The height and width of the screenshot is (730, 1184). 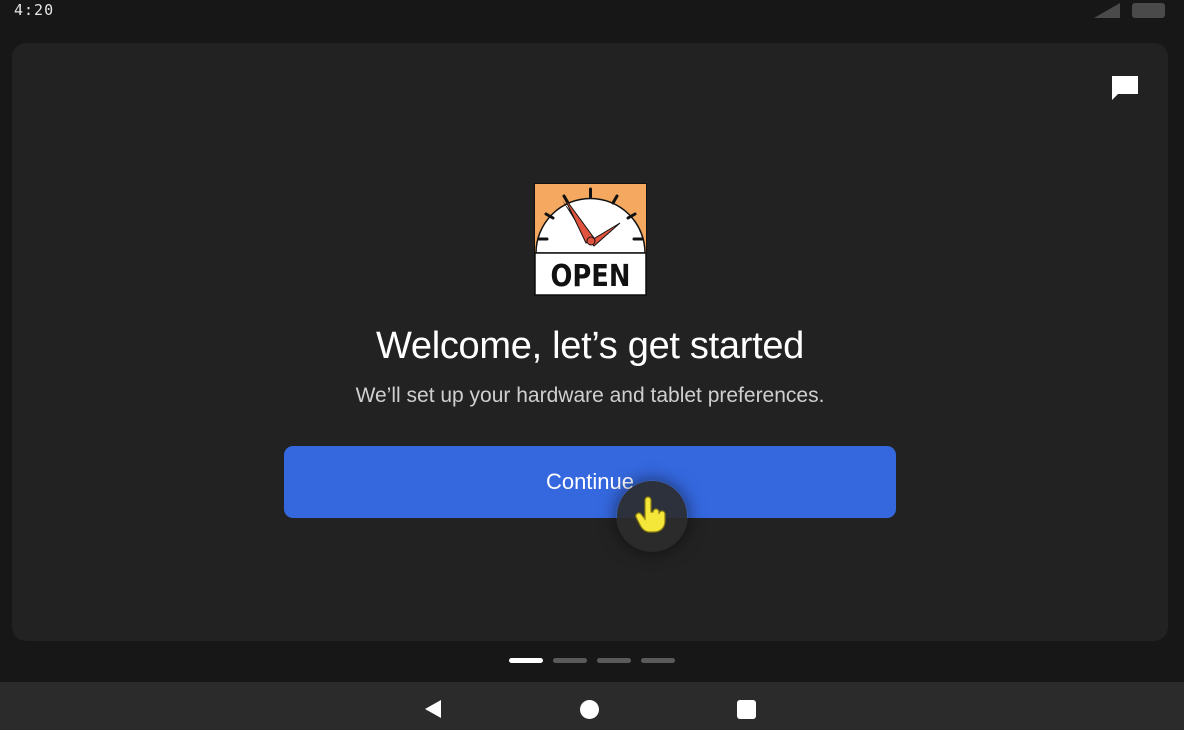 What do you see at coordinates (433, 709) in the screenshot?
I see `back-triangle-icon` at bounding box center [433, 709].